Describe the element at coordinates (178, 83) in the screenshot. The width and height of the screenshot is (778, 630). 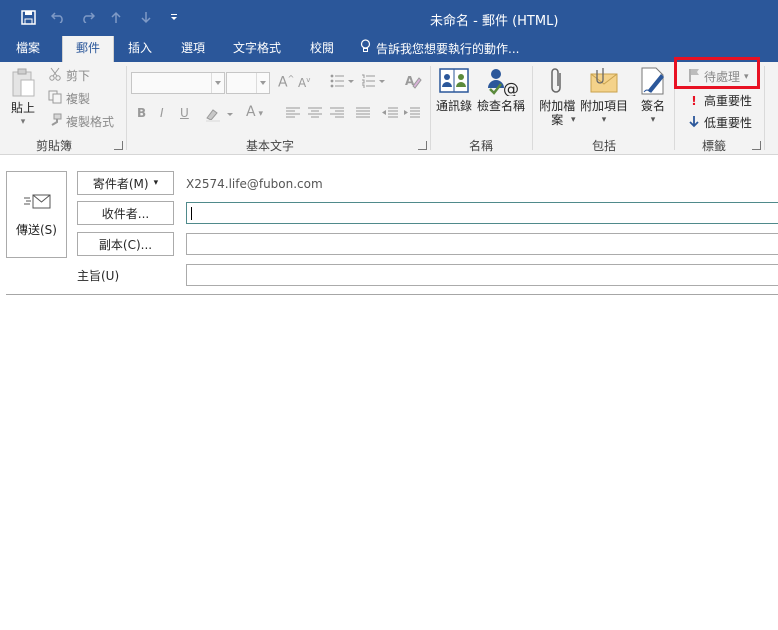
I see `font-name-combo` at that location.